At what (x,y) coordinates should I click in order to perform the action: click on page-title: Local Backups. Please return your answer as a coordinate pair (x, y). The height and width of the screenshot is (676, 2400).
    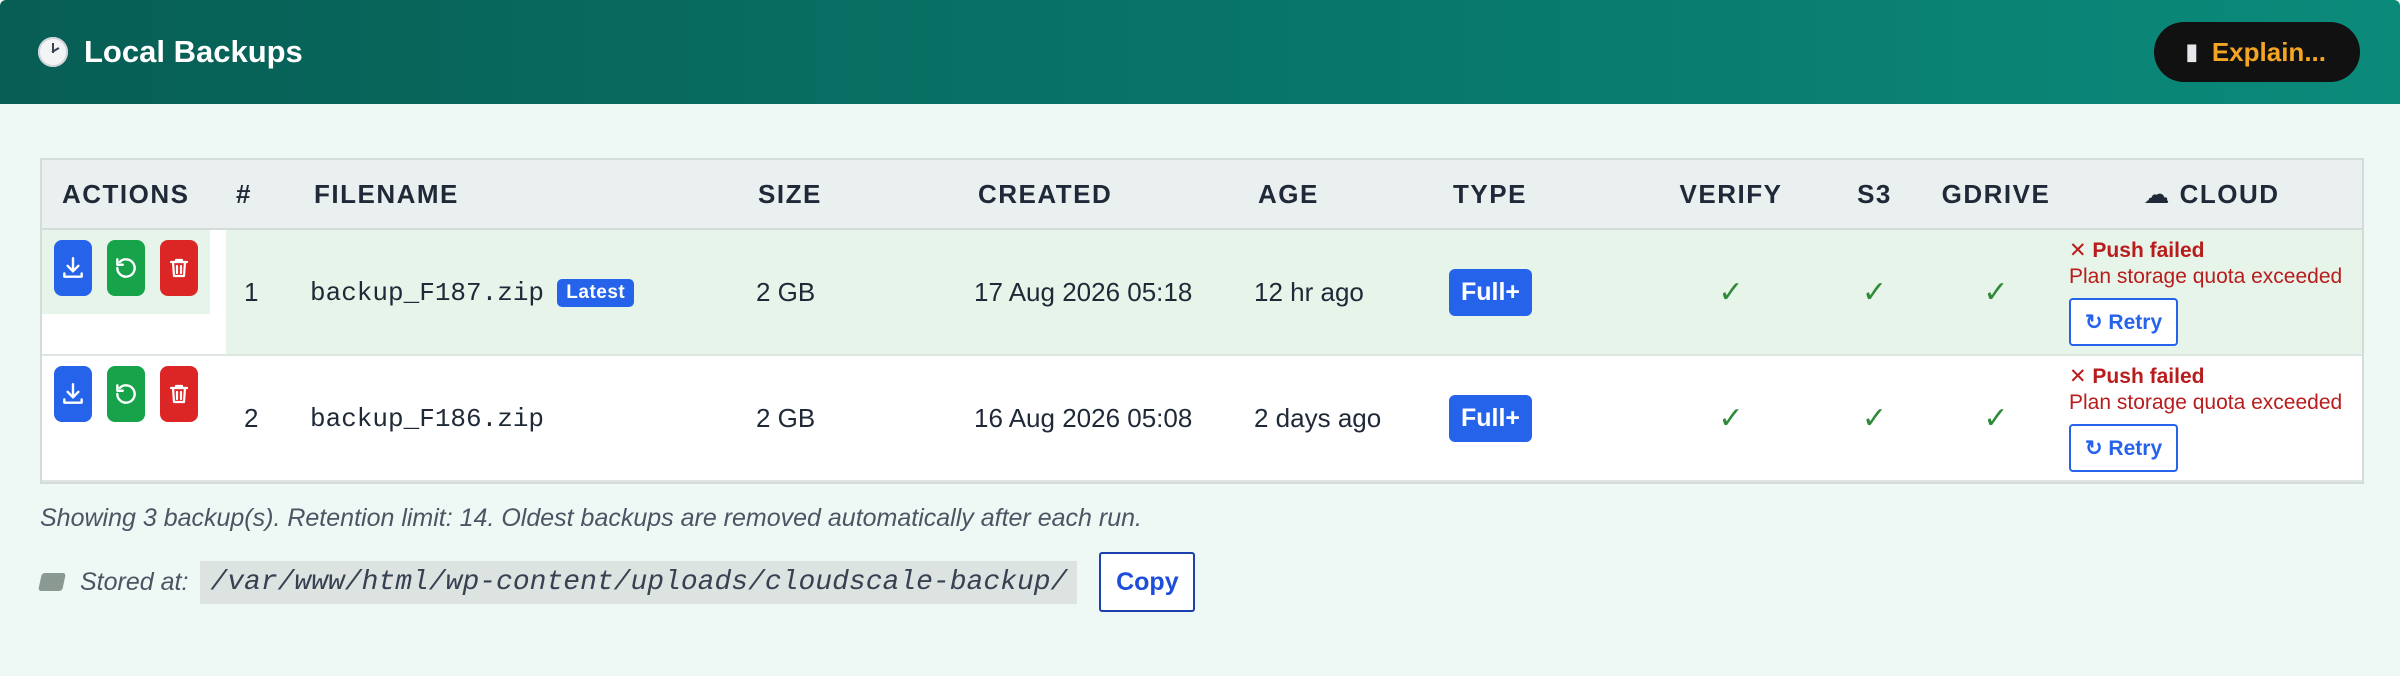
    Looking at the image, I should click on (193, 51).